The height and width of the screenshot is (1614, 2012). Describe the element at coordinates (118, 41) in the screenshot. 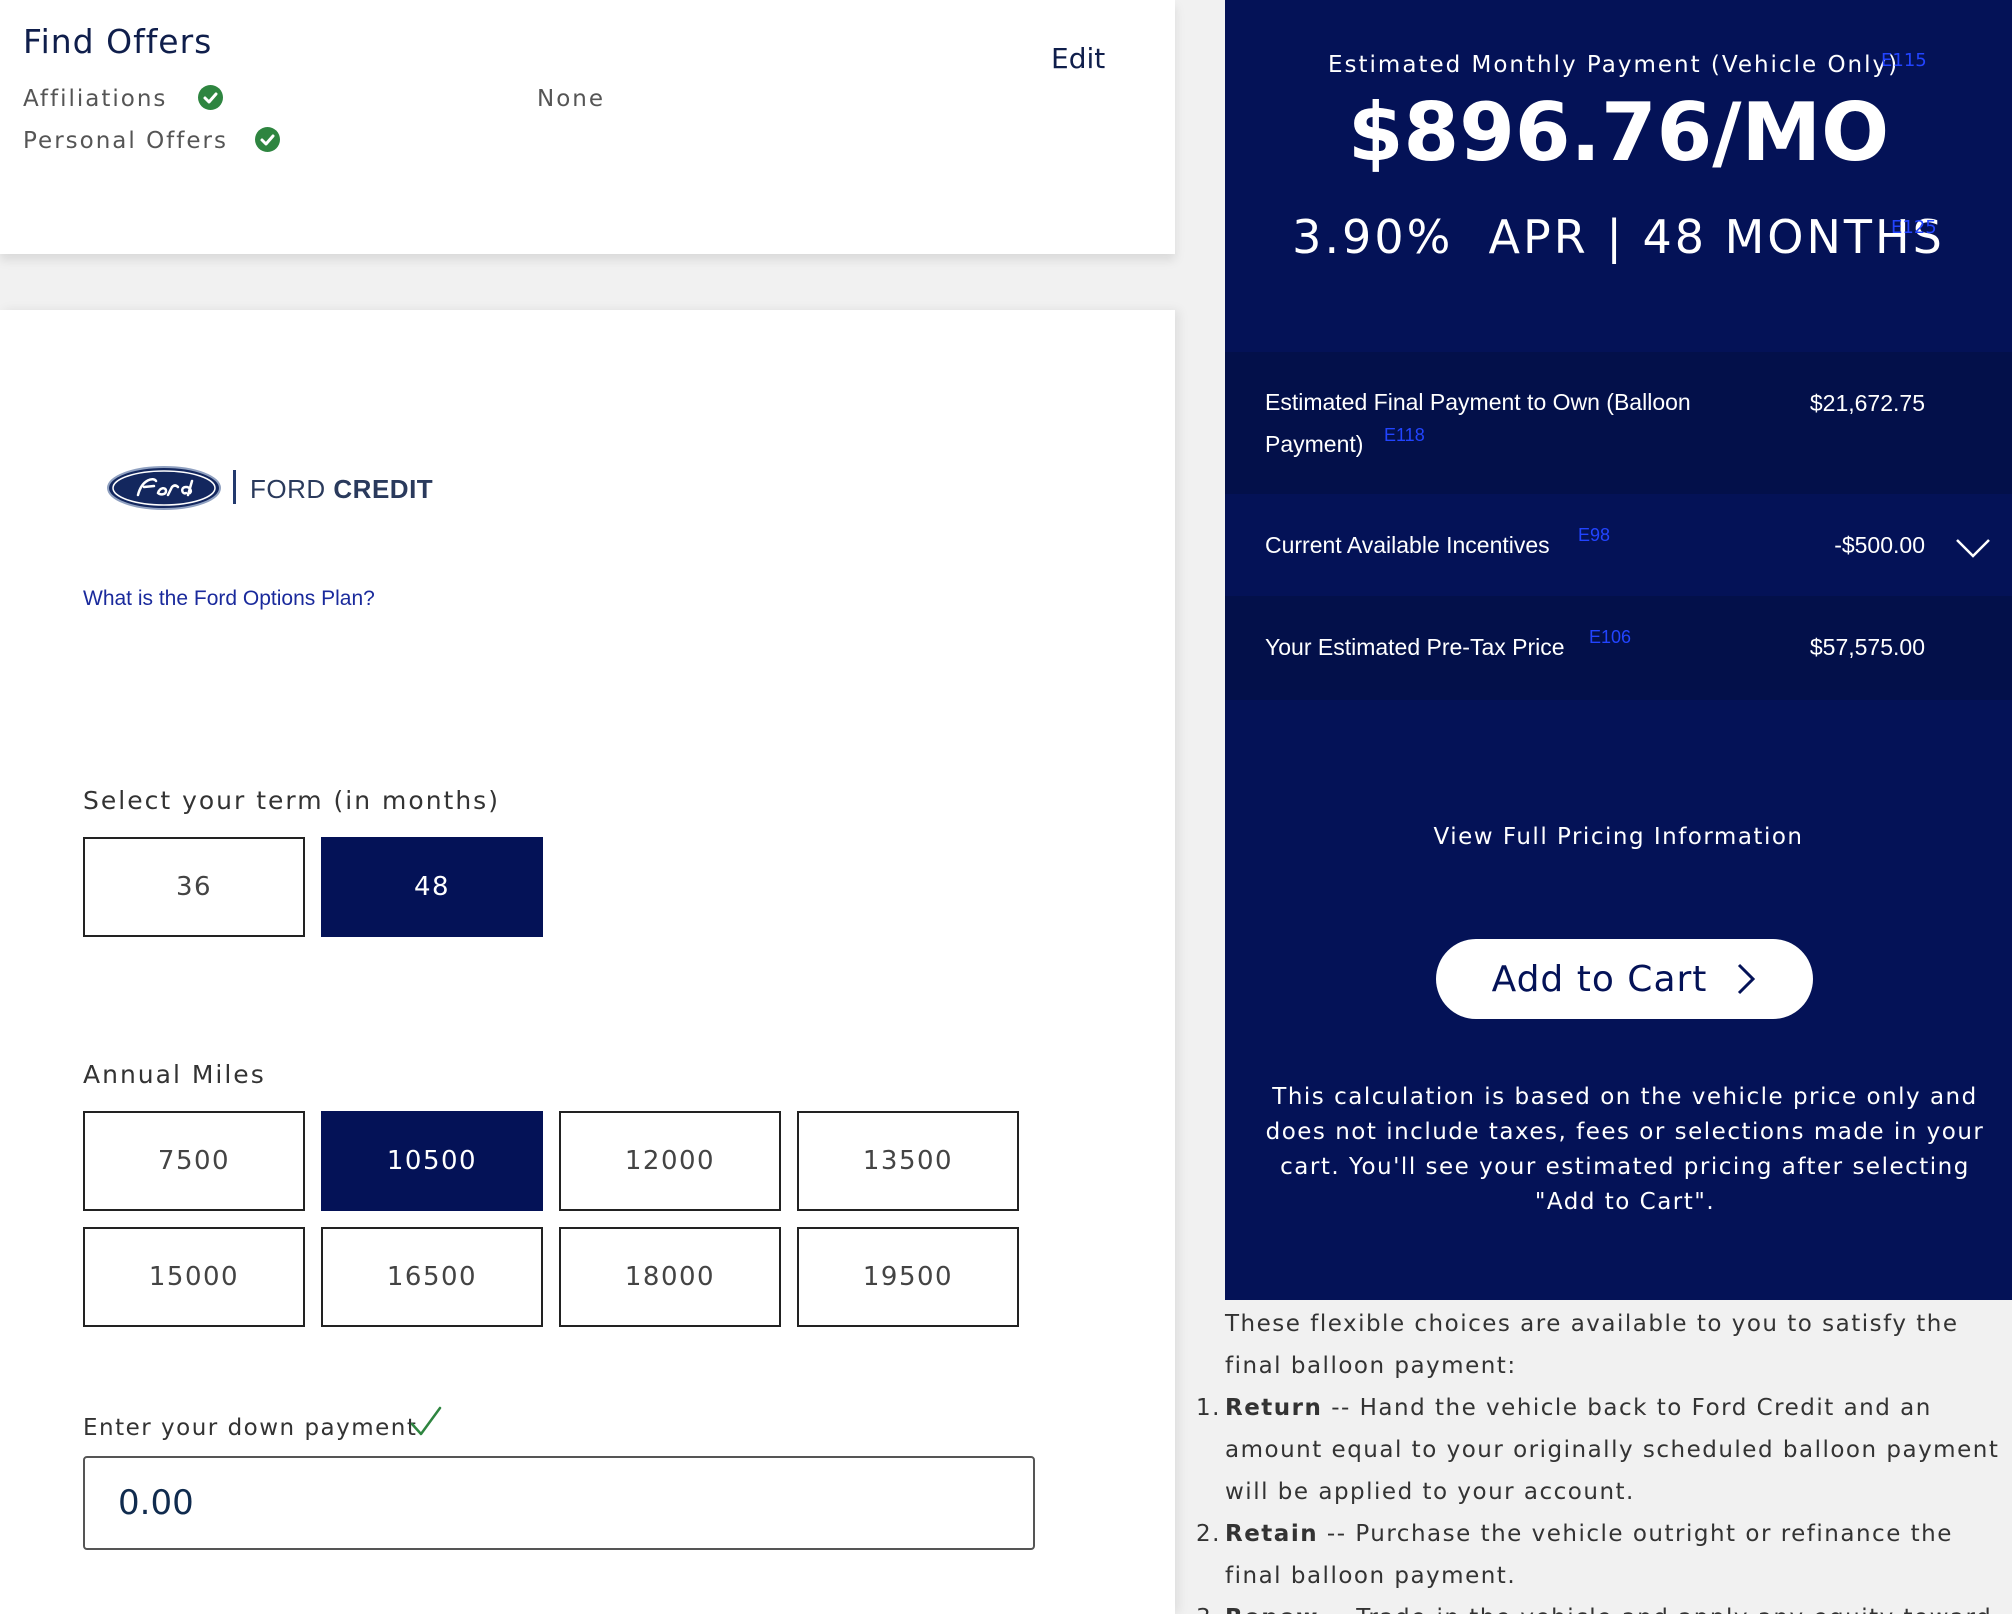

I see `find-offers-title: Find Offers` at that location.